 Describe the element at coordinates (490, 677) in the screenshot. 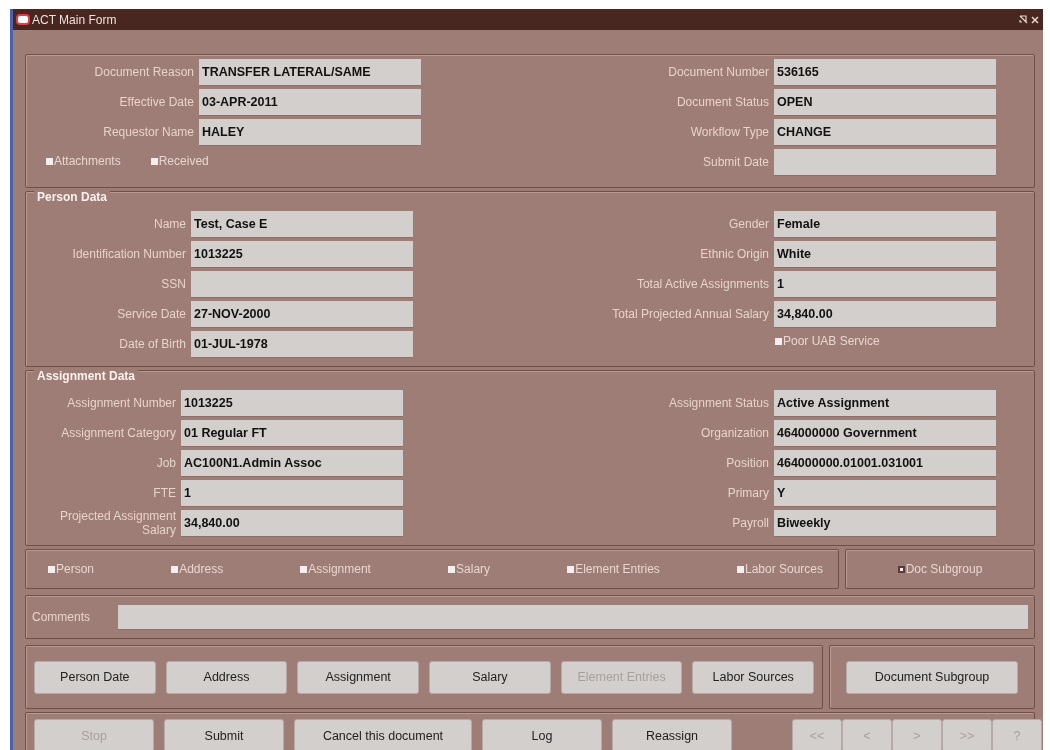

I see `section-button: Salary` at that location.